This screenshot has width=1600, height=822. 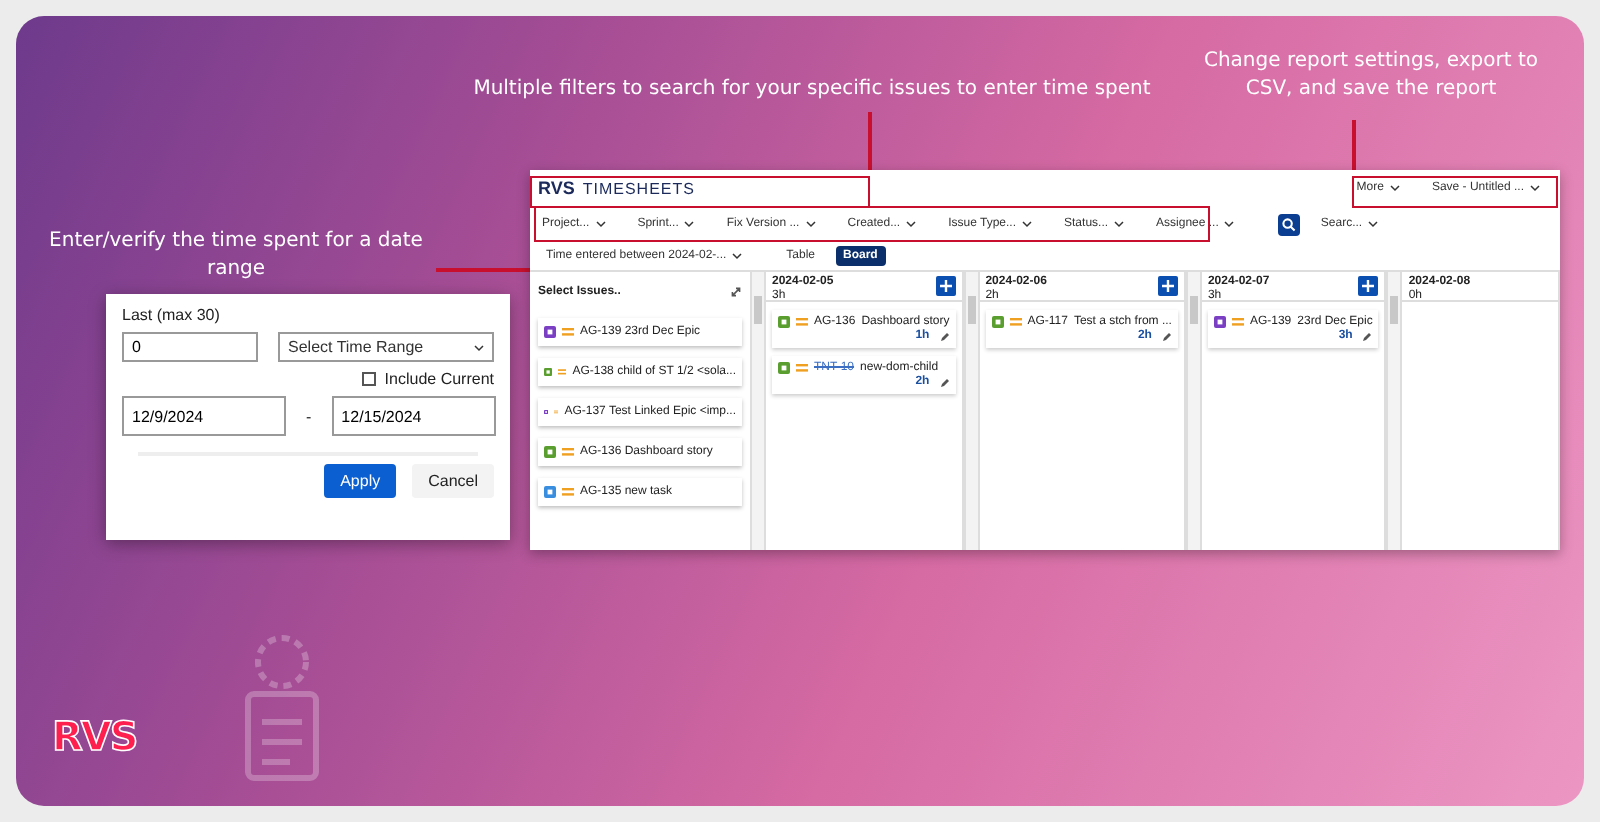 What do you see at coordinates (360, 481) in the screenshot?
I see `apply-button: Apply` at bounding box center [360, 481].